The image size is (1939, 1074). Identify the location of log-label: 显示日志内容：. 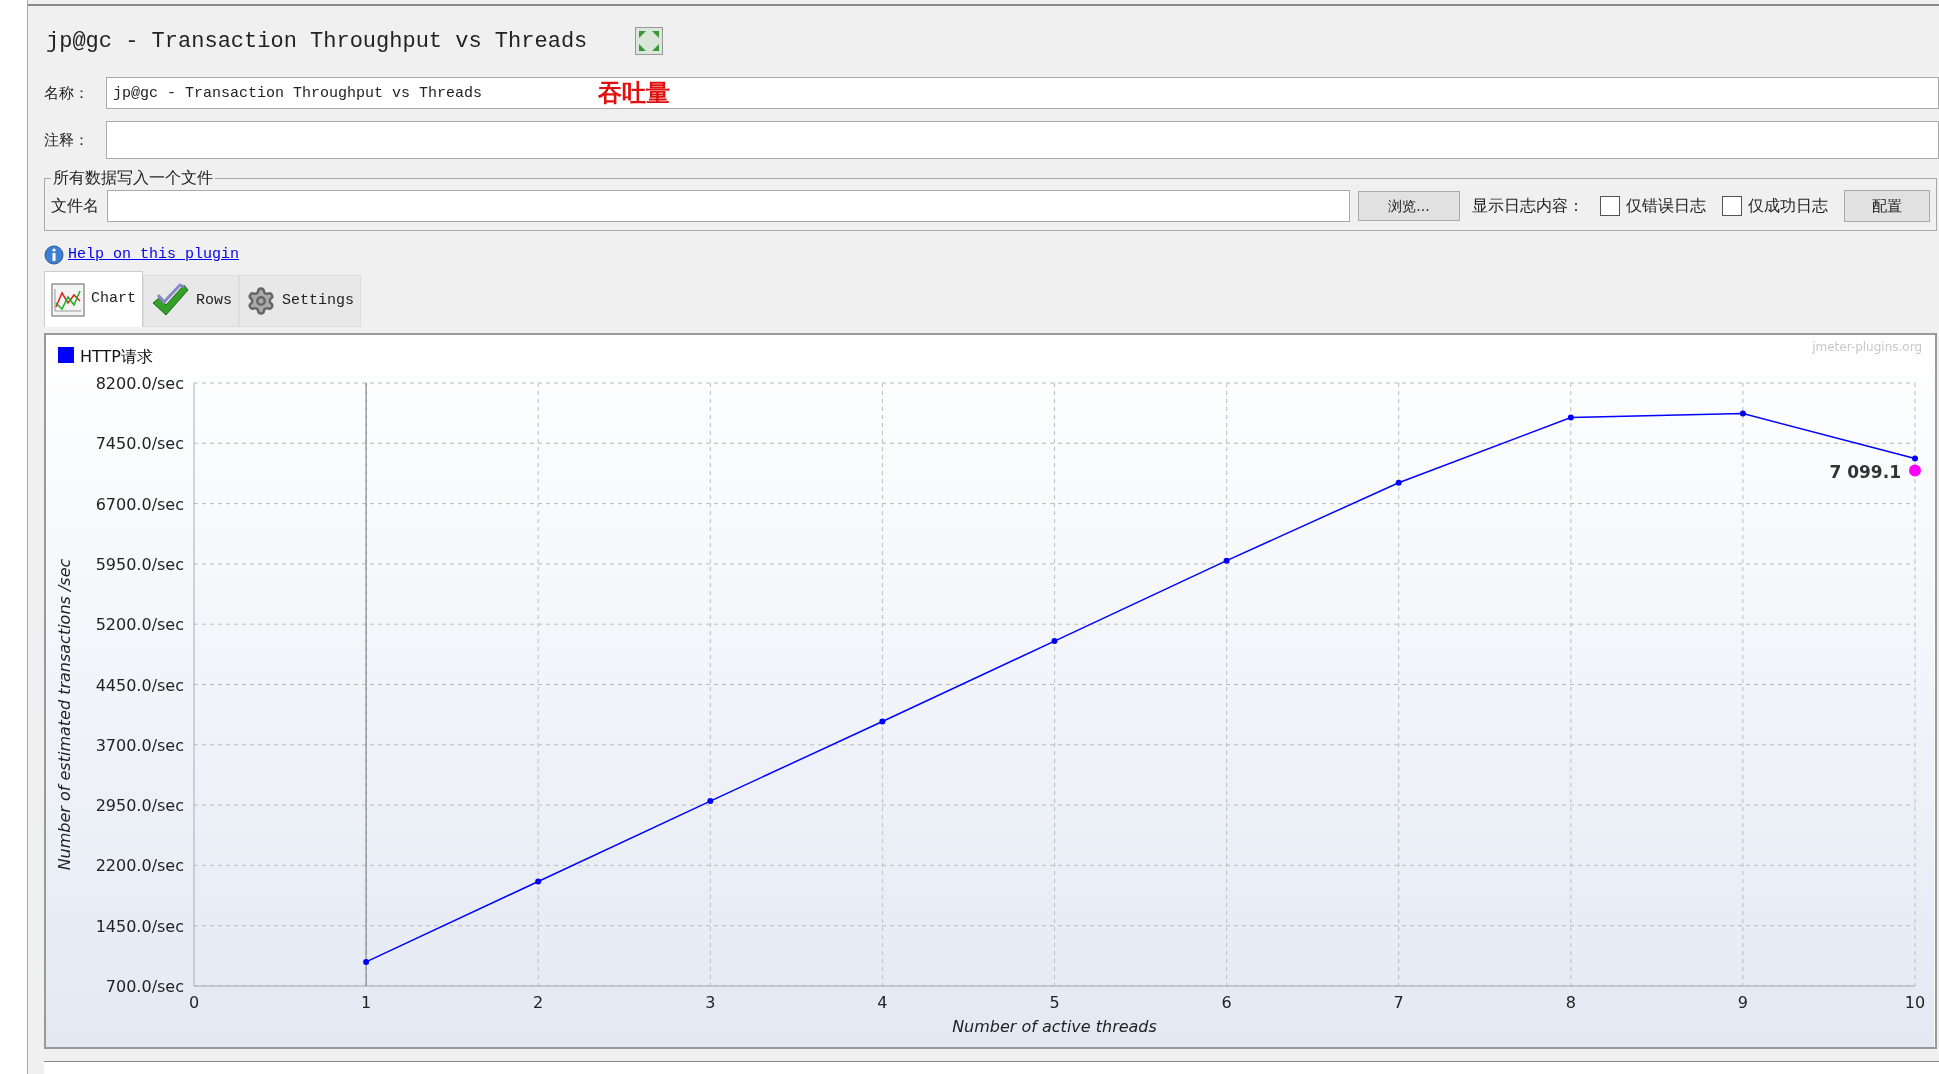
(1528, 206).